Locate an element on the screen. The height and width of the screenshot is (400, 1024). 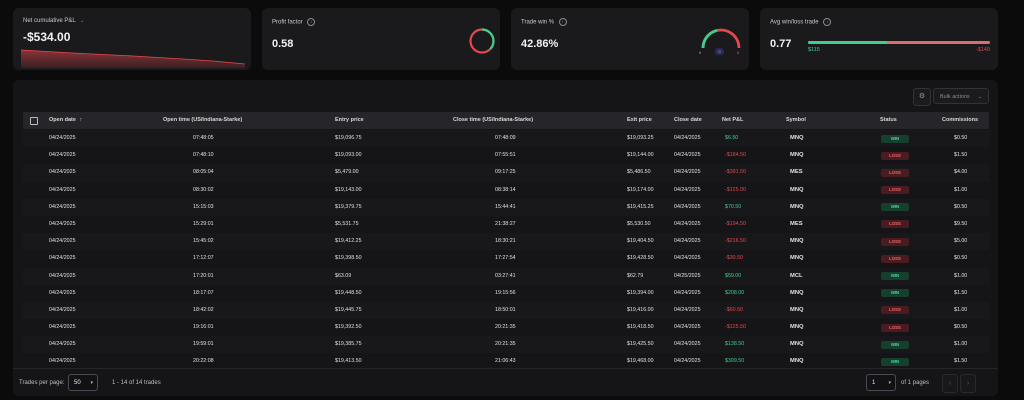
range-text: 1 - 14 of 14 trades is located at coordinates (136, 383).